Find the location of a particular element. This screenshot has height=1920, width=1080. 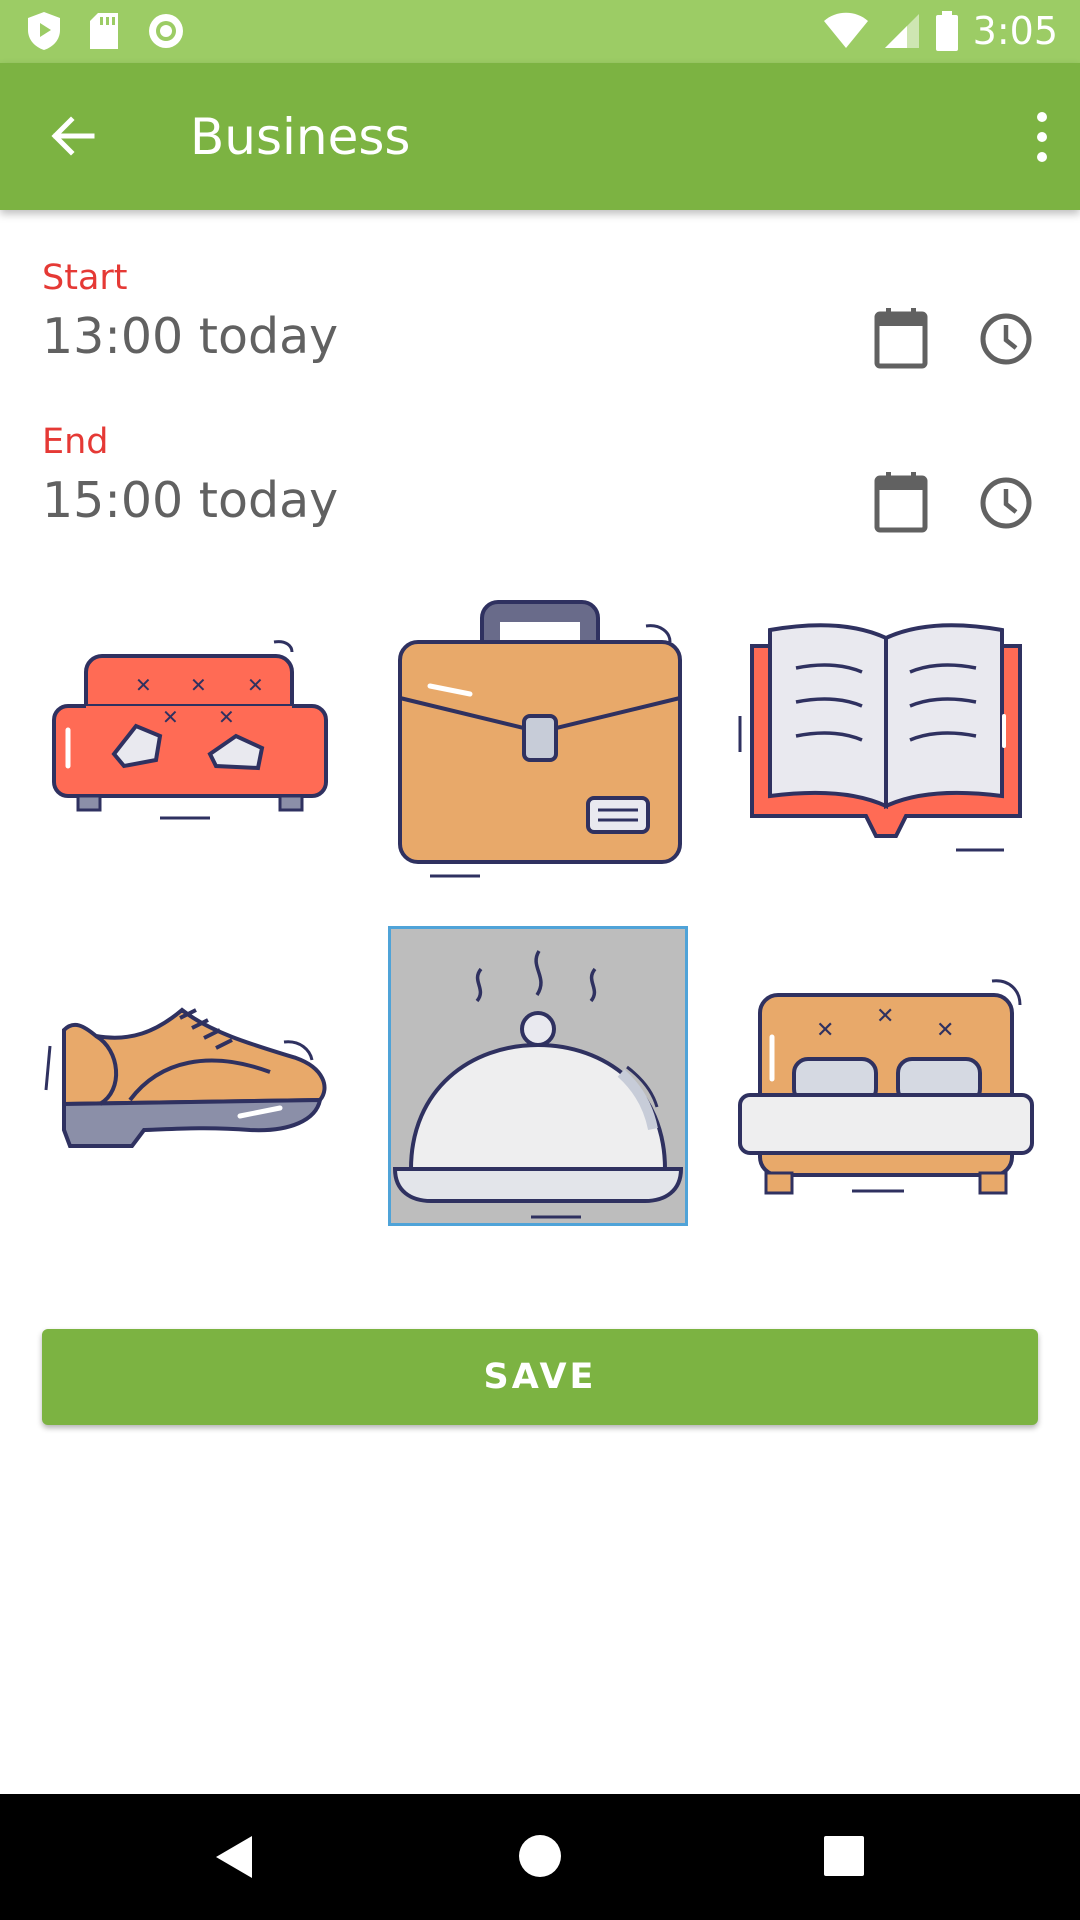

wifi-icon is located at coordinates (845, 30).